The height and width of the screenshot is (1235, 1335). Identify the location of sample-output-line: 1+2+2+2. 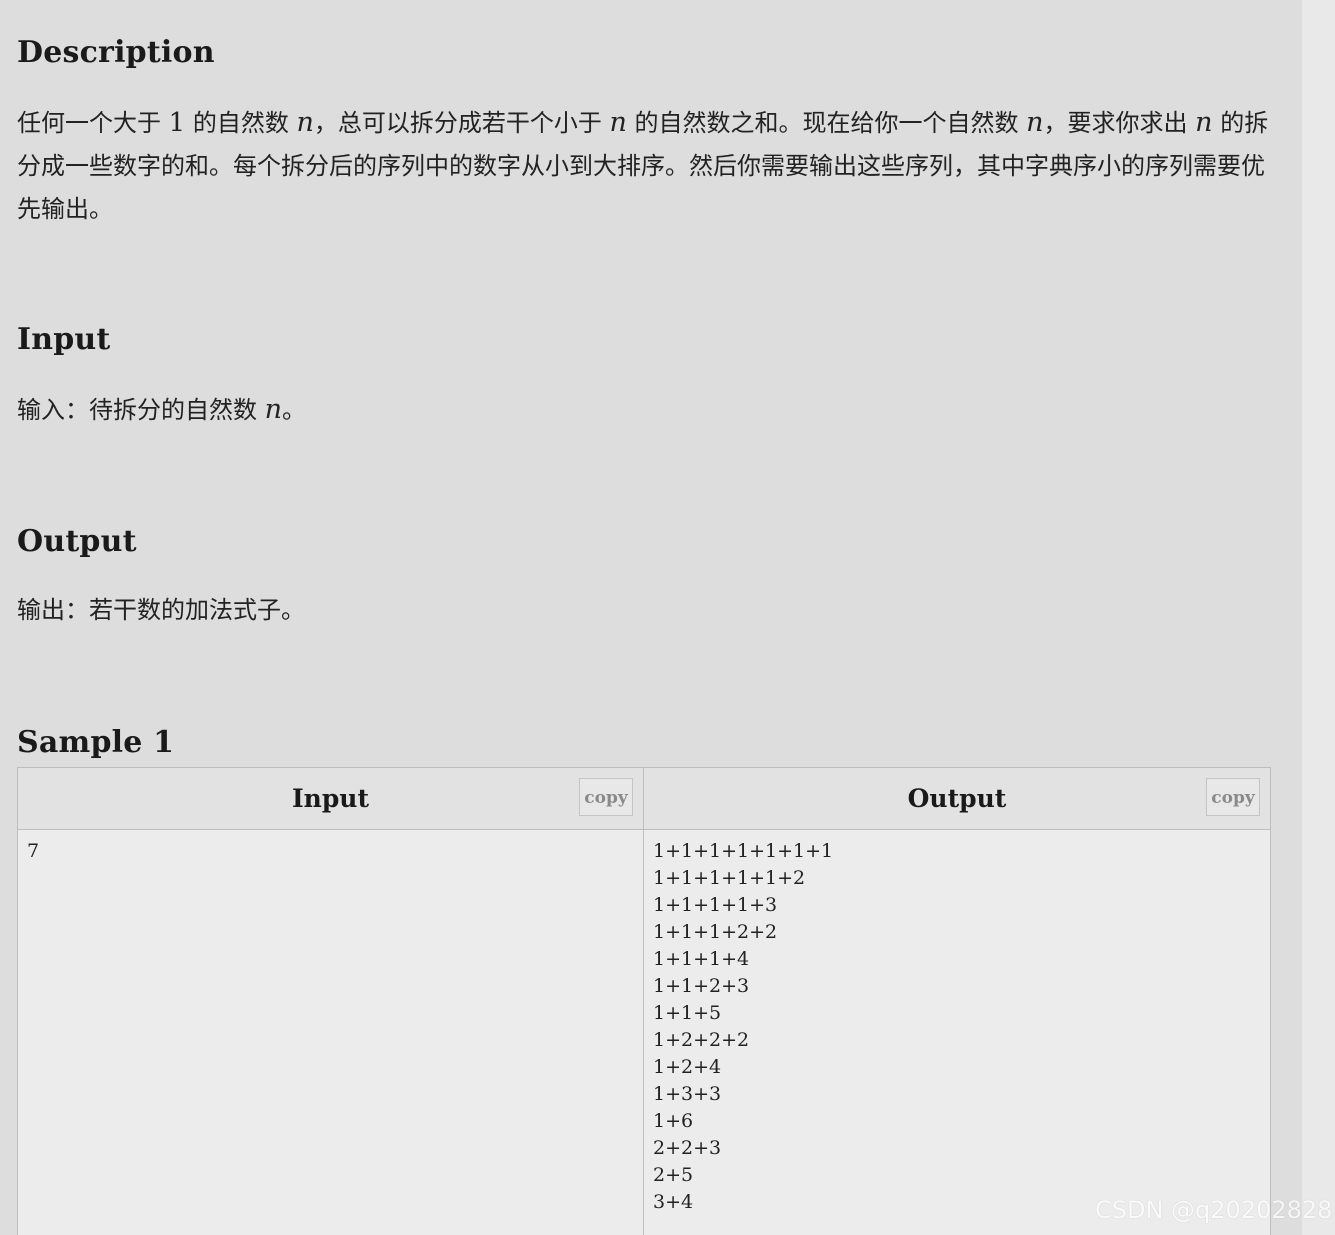
(701, 1040).